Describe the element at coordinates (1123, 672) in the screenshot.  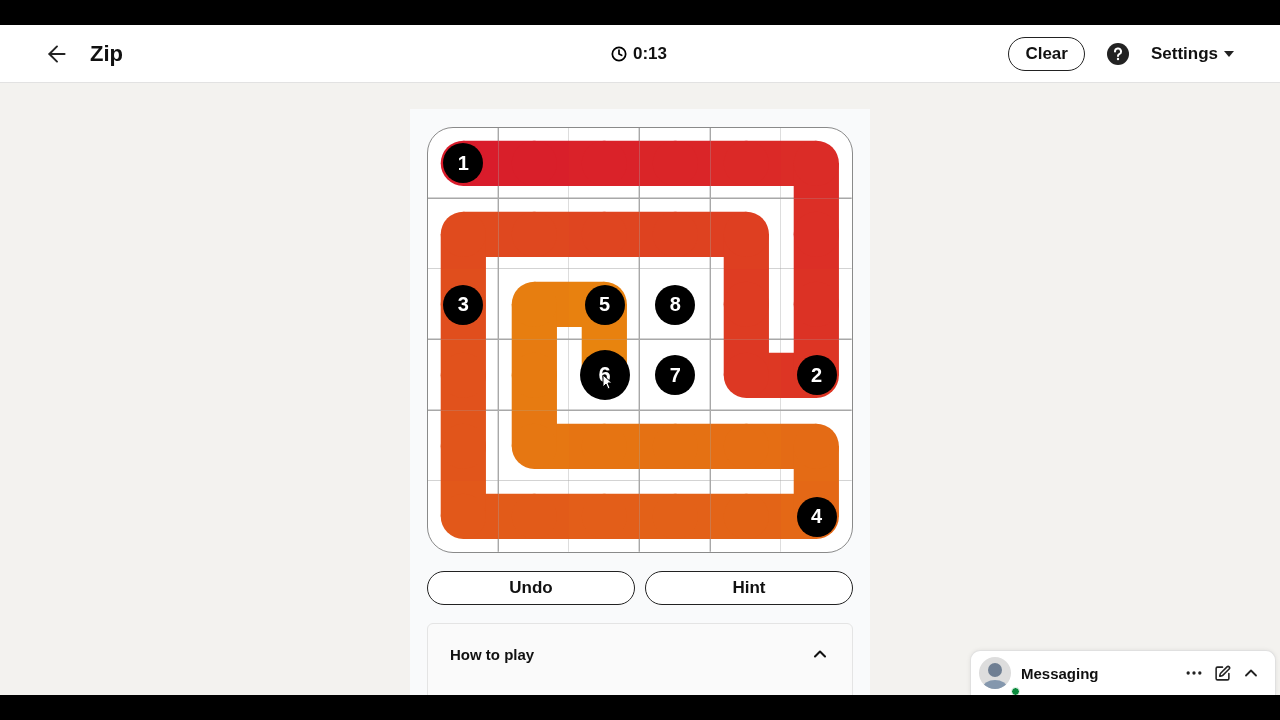
I see `messaging-bar: Messaging` at that location.